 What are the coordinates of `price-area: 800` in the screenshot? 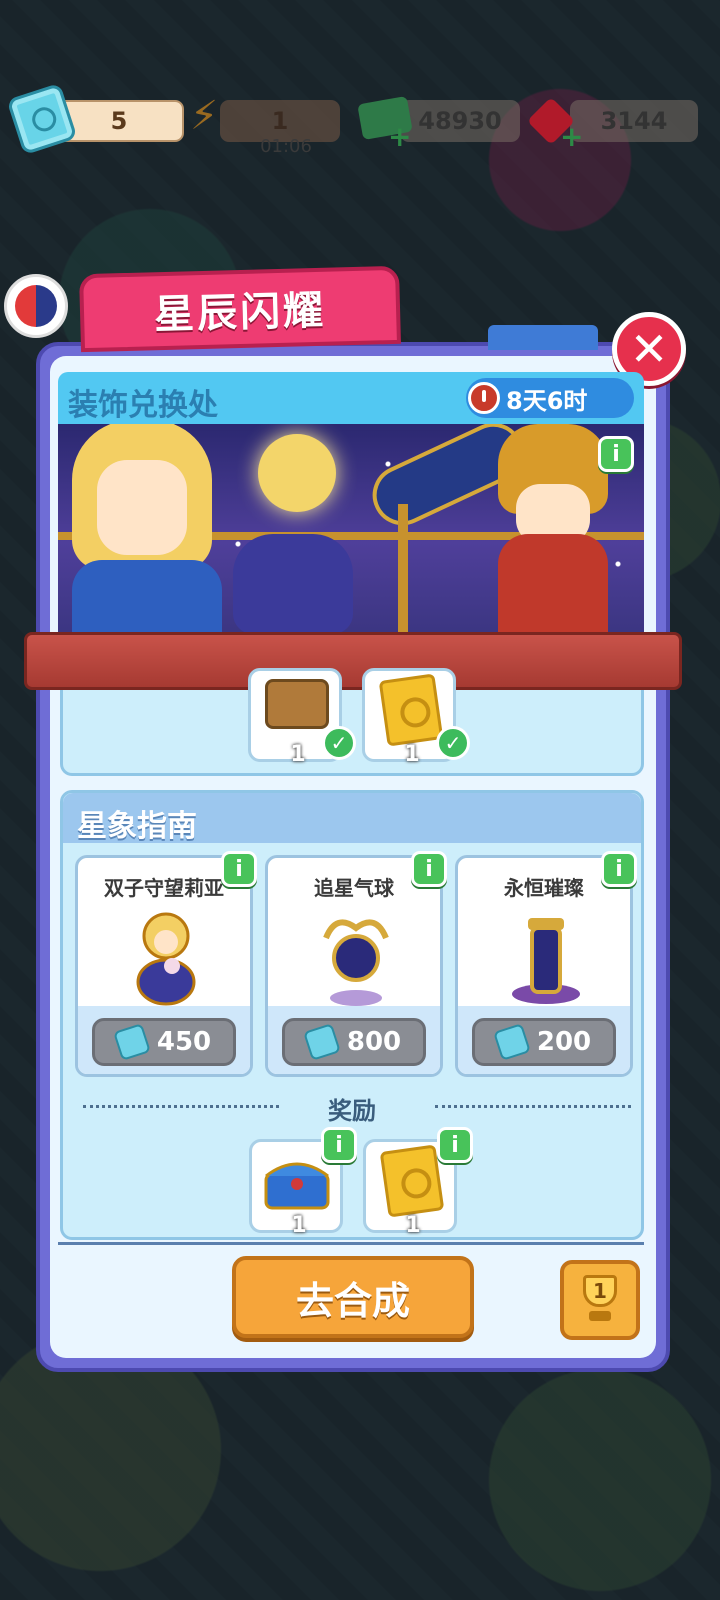 It's located at (354, 1040).